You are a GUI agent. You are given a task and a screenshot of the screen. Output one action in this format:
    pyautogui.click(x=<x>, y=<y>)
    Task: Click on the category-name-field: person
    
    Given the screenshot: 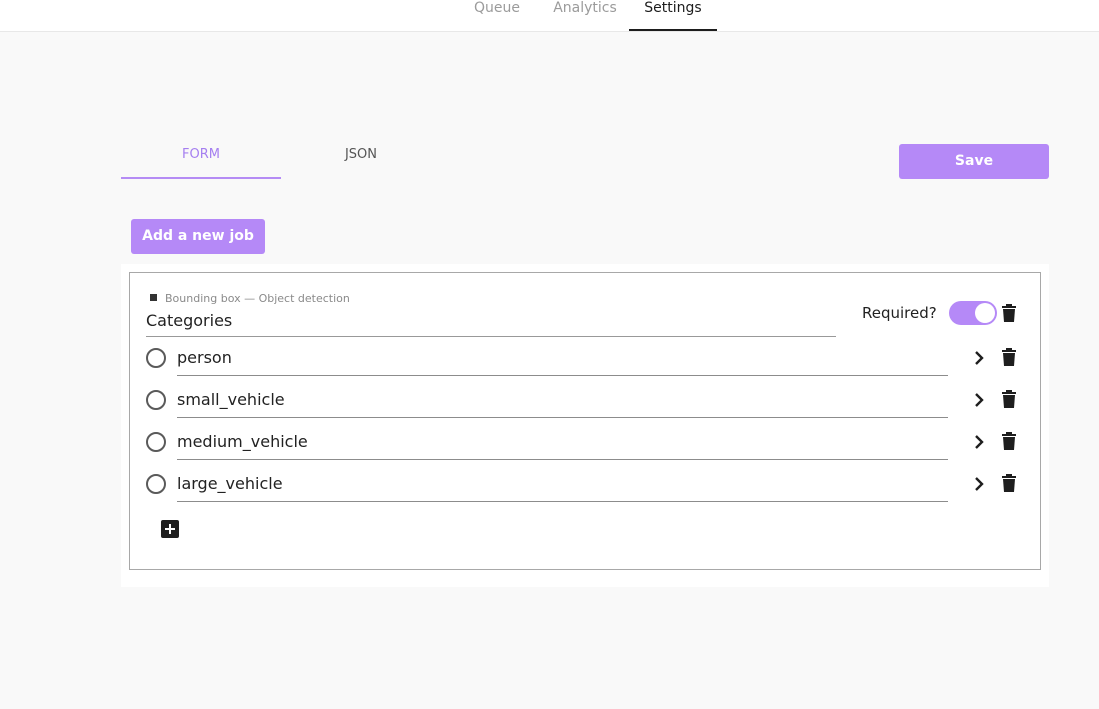 What is the action you would take?
    pyautogui.click(x=562, y=360)
    